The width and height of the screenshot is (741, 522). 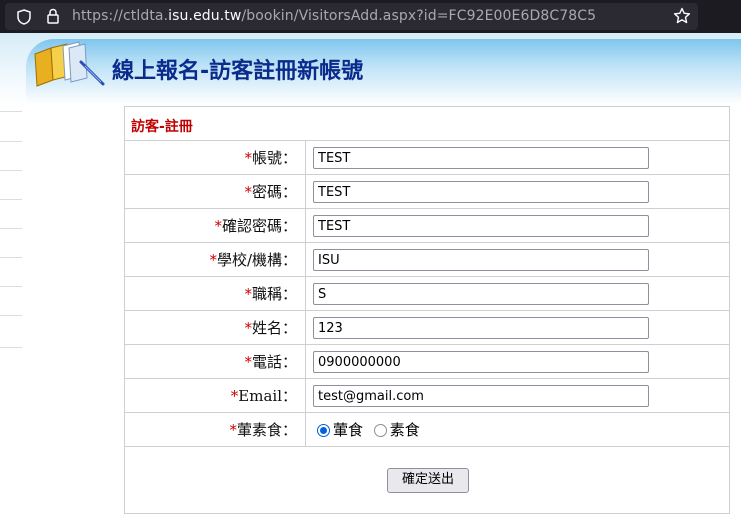 I want to click on form-row-organization: *學校/機構：, so click(x=427, y=260).